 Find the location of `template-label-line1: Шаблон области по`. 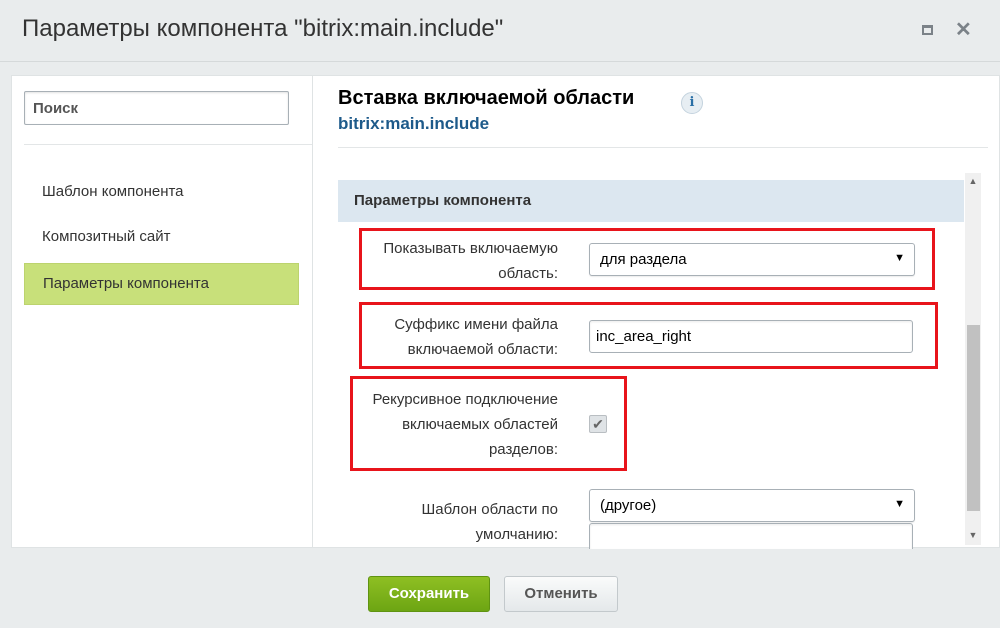

template-label-line1: Шаблон области по is located at coordinates (489, 509).